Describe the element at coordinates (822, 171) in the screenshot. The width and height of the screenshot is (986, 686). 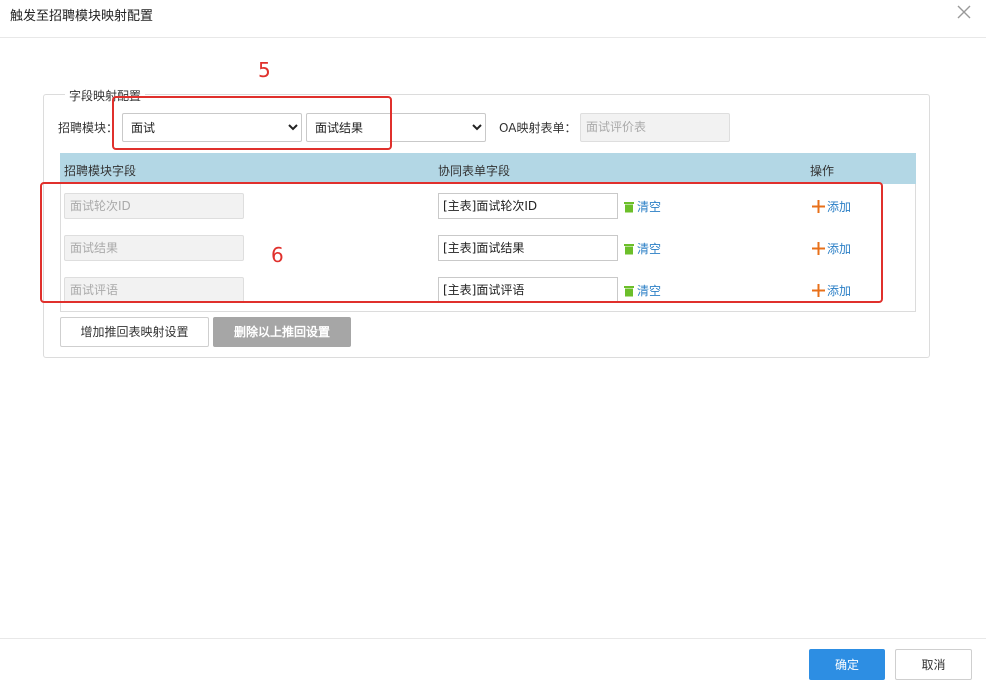
I see `col-operation: 操作` at that location.